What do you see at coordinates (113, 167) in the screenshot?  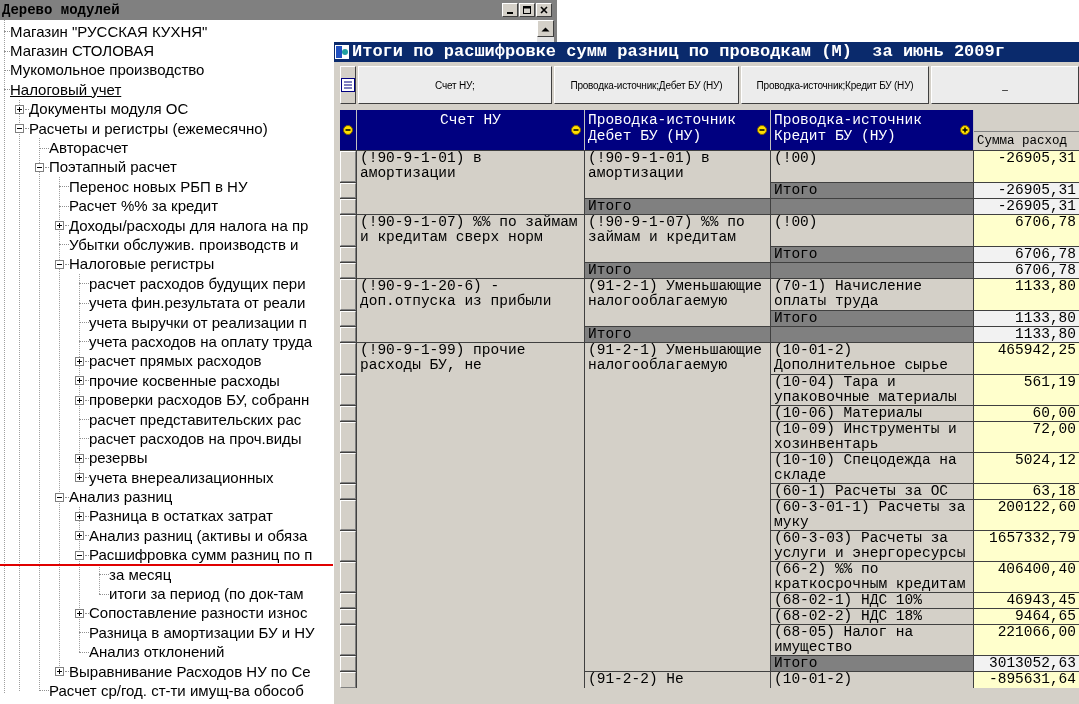 I see `tree-item: Поэтапный расчет` at bounding box center [113, 167].